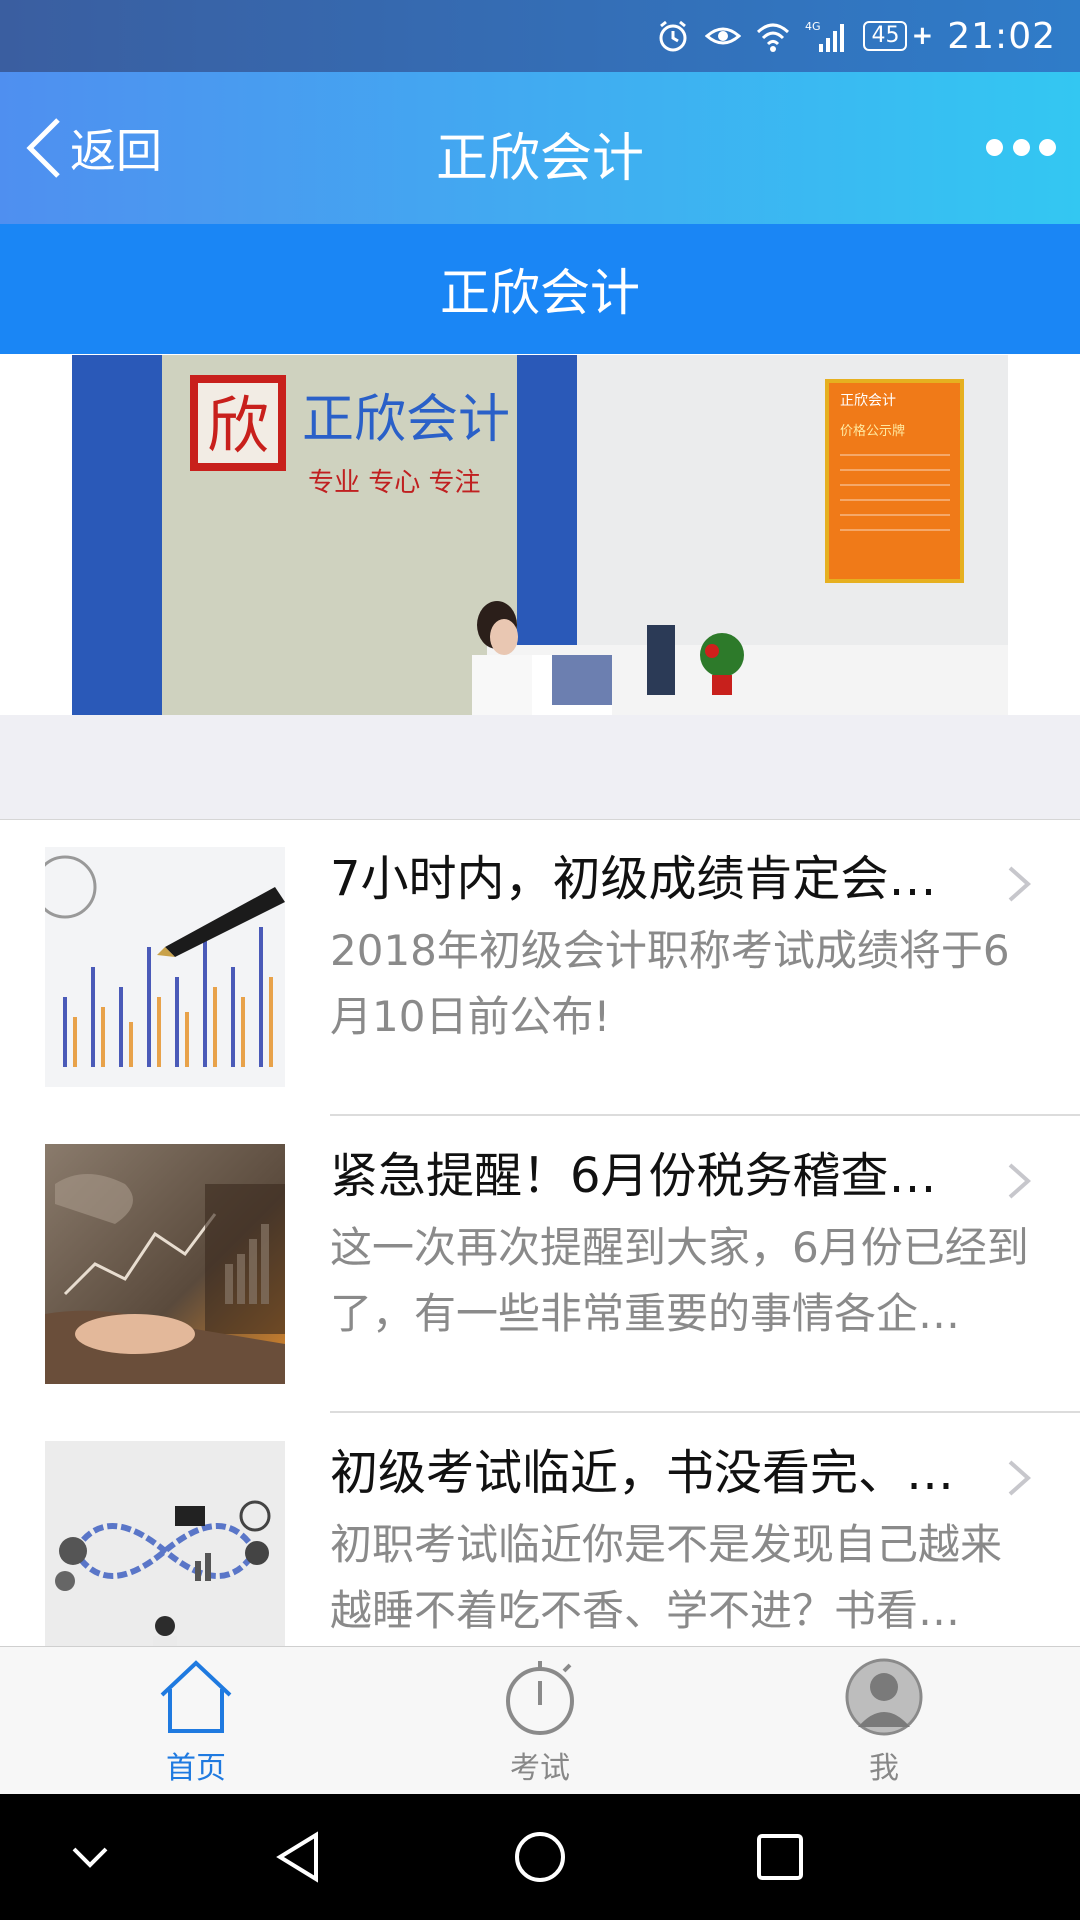  Describe the element at coordinates (539, 159) in the screenshot. I see `page-title: 正欣会计` at that location.